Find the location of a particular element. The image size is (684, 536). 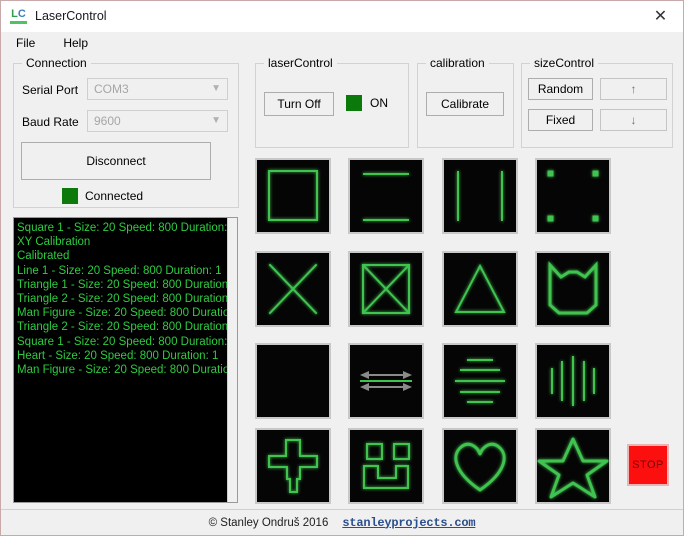

menu-item-file: File is located at coordinates (25, 43).